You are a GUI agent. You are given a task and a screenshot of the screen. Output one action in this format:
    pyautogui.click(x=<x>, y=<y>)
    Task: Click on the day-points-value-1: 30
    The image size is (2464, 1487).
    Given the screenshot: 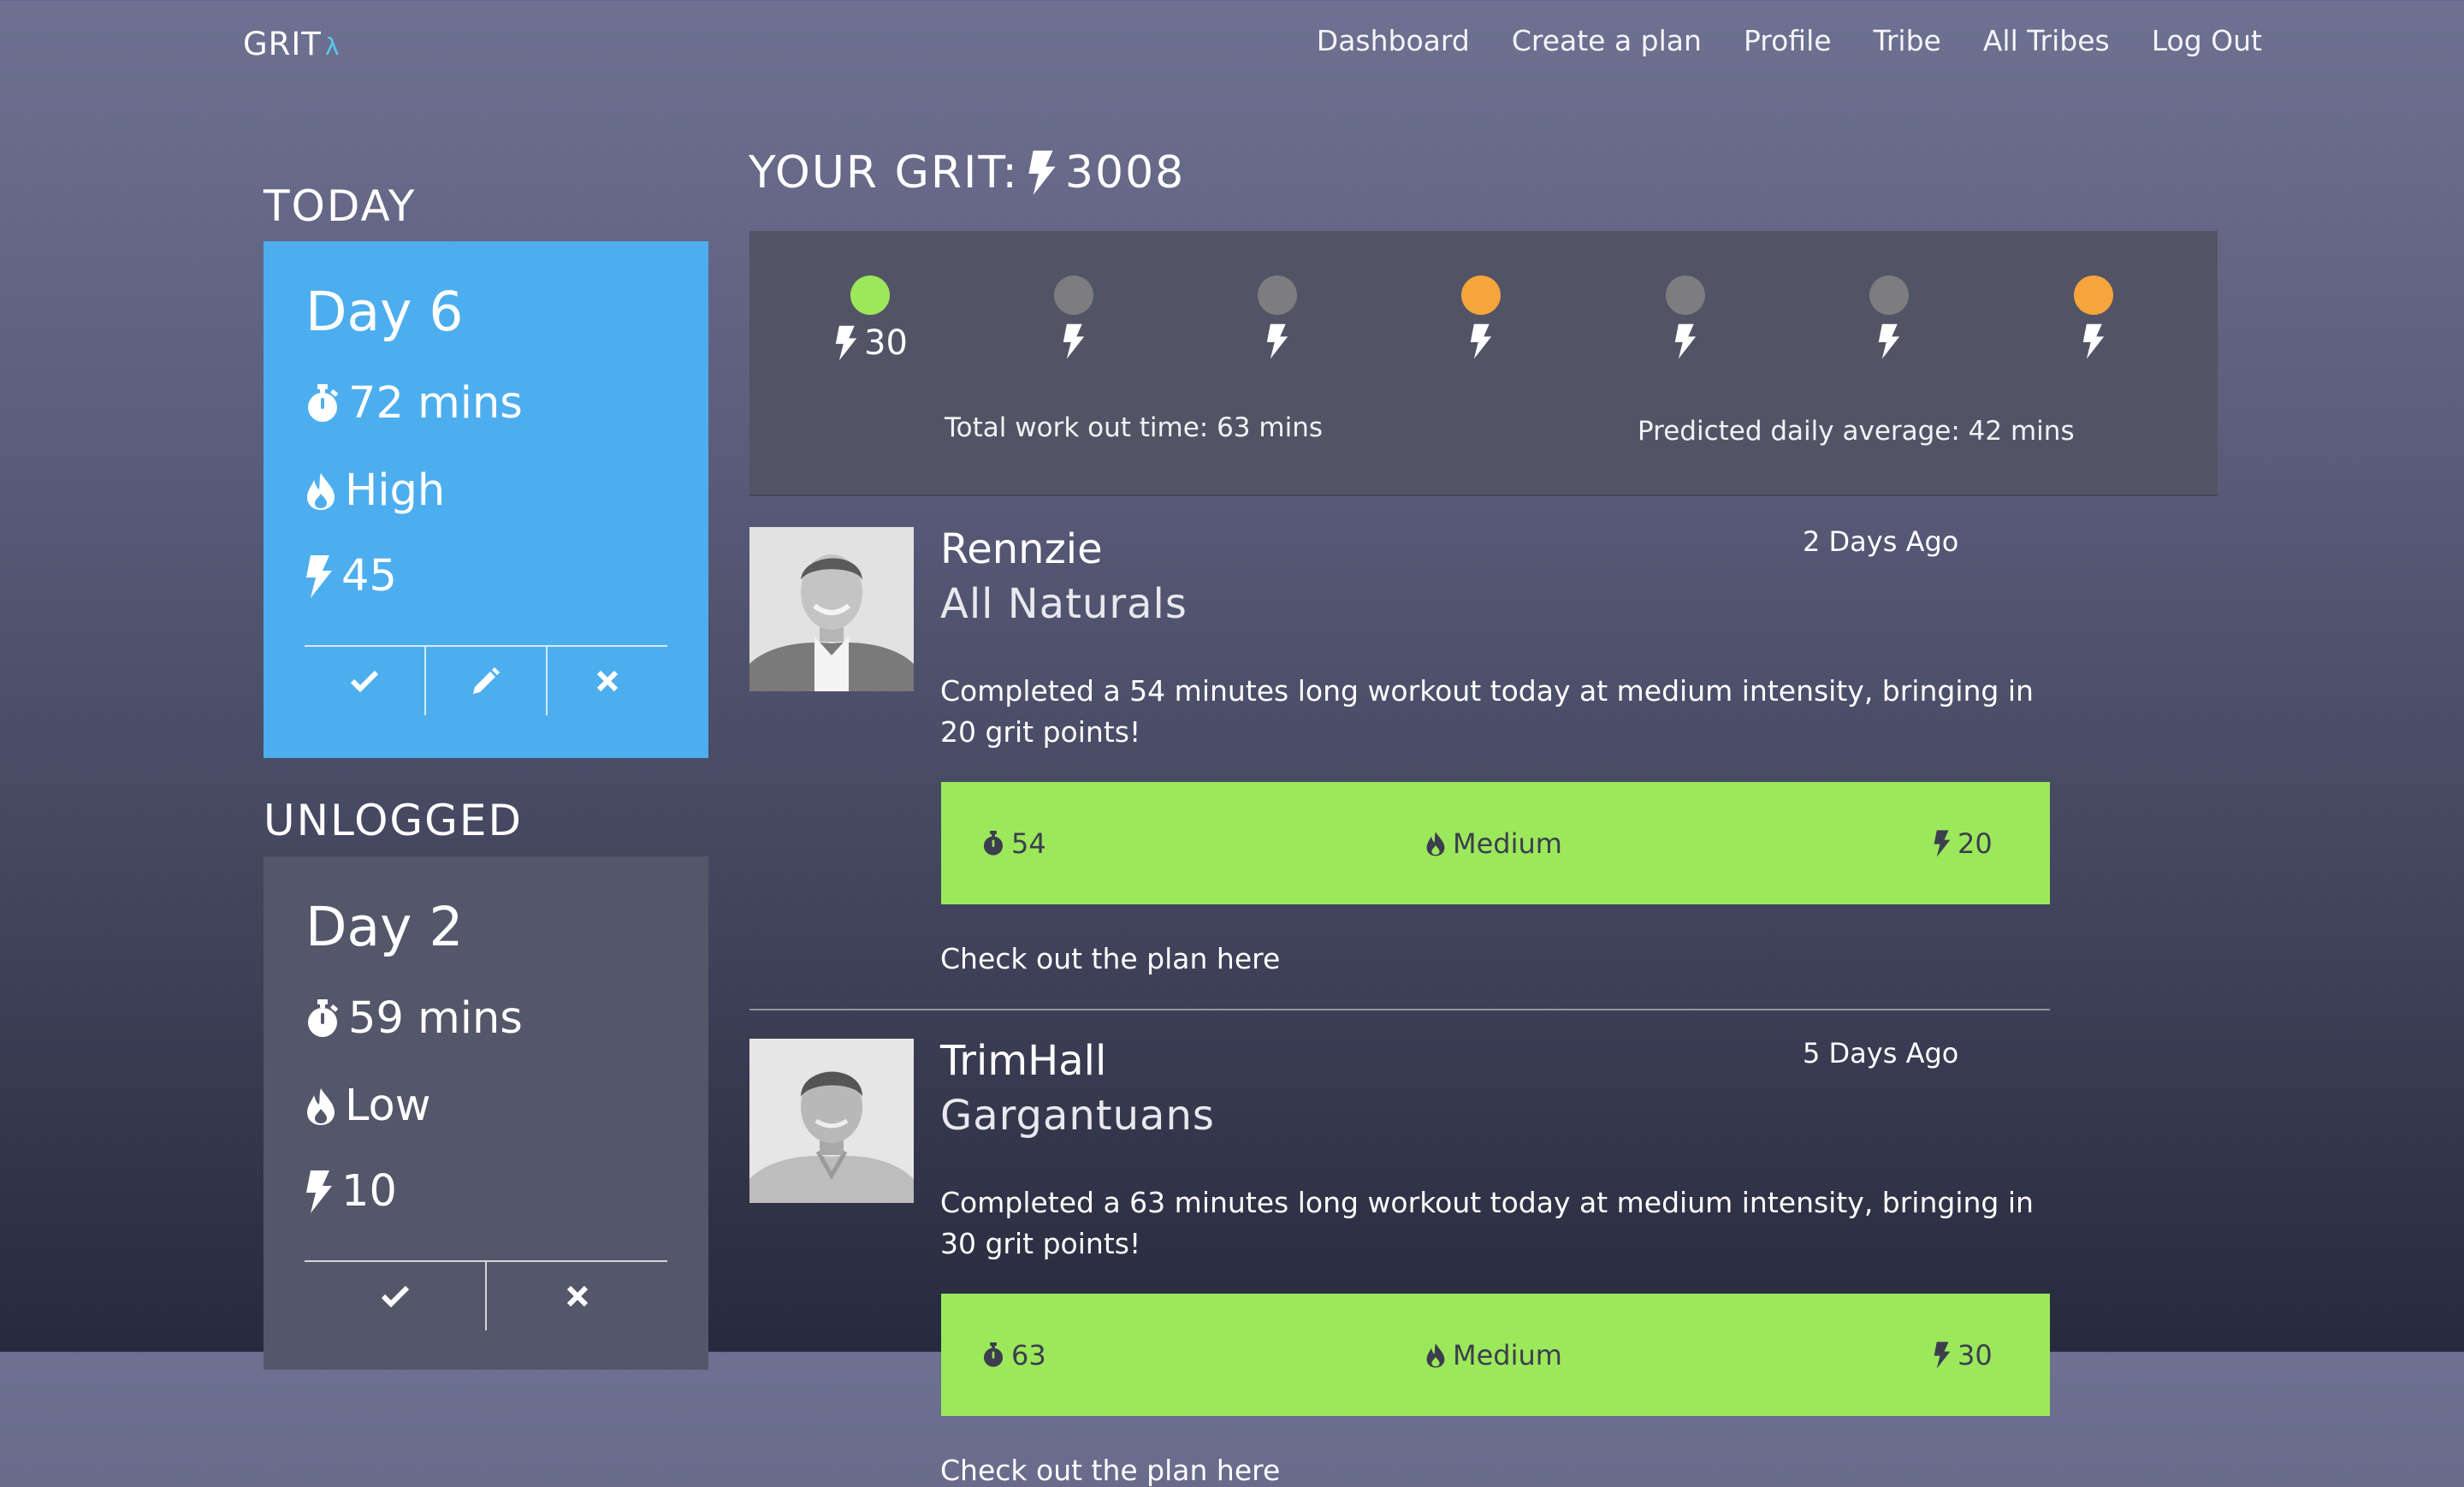 What is the action you would take?
    pyautogui.click(x=886, y=343)
    